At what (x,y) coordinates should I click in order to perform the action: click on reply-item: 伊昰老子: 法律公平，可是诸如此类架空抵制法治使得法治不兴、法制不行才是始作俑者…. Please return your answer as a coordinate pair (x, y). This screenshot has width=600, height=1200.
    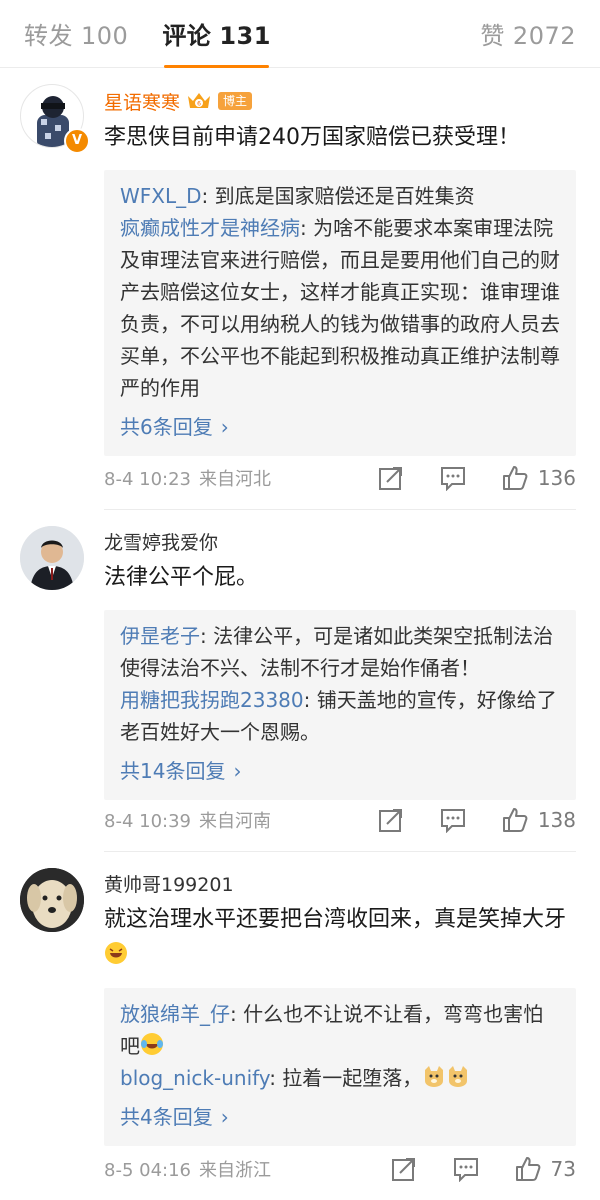
    Looking at the image, I should click on (340, 652).